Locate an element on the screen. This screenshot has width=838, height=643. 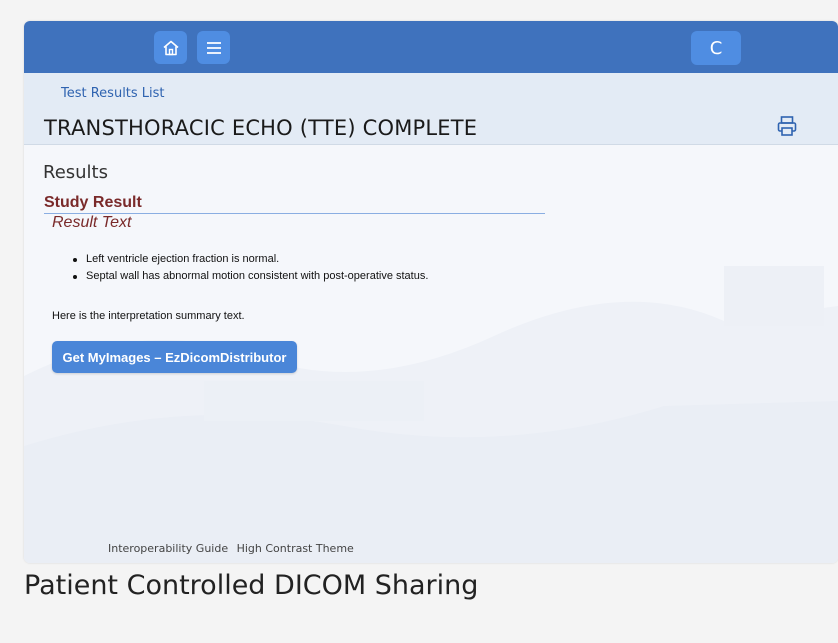
print-button is located at coordinates (787, 126).